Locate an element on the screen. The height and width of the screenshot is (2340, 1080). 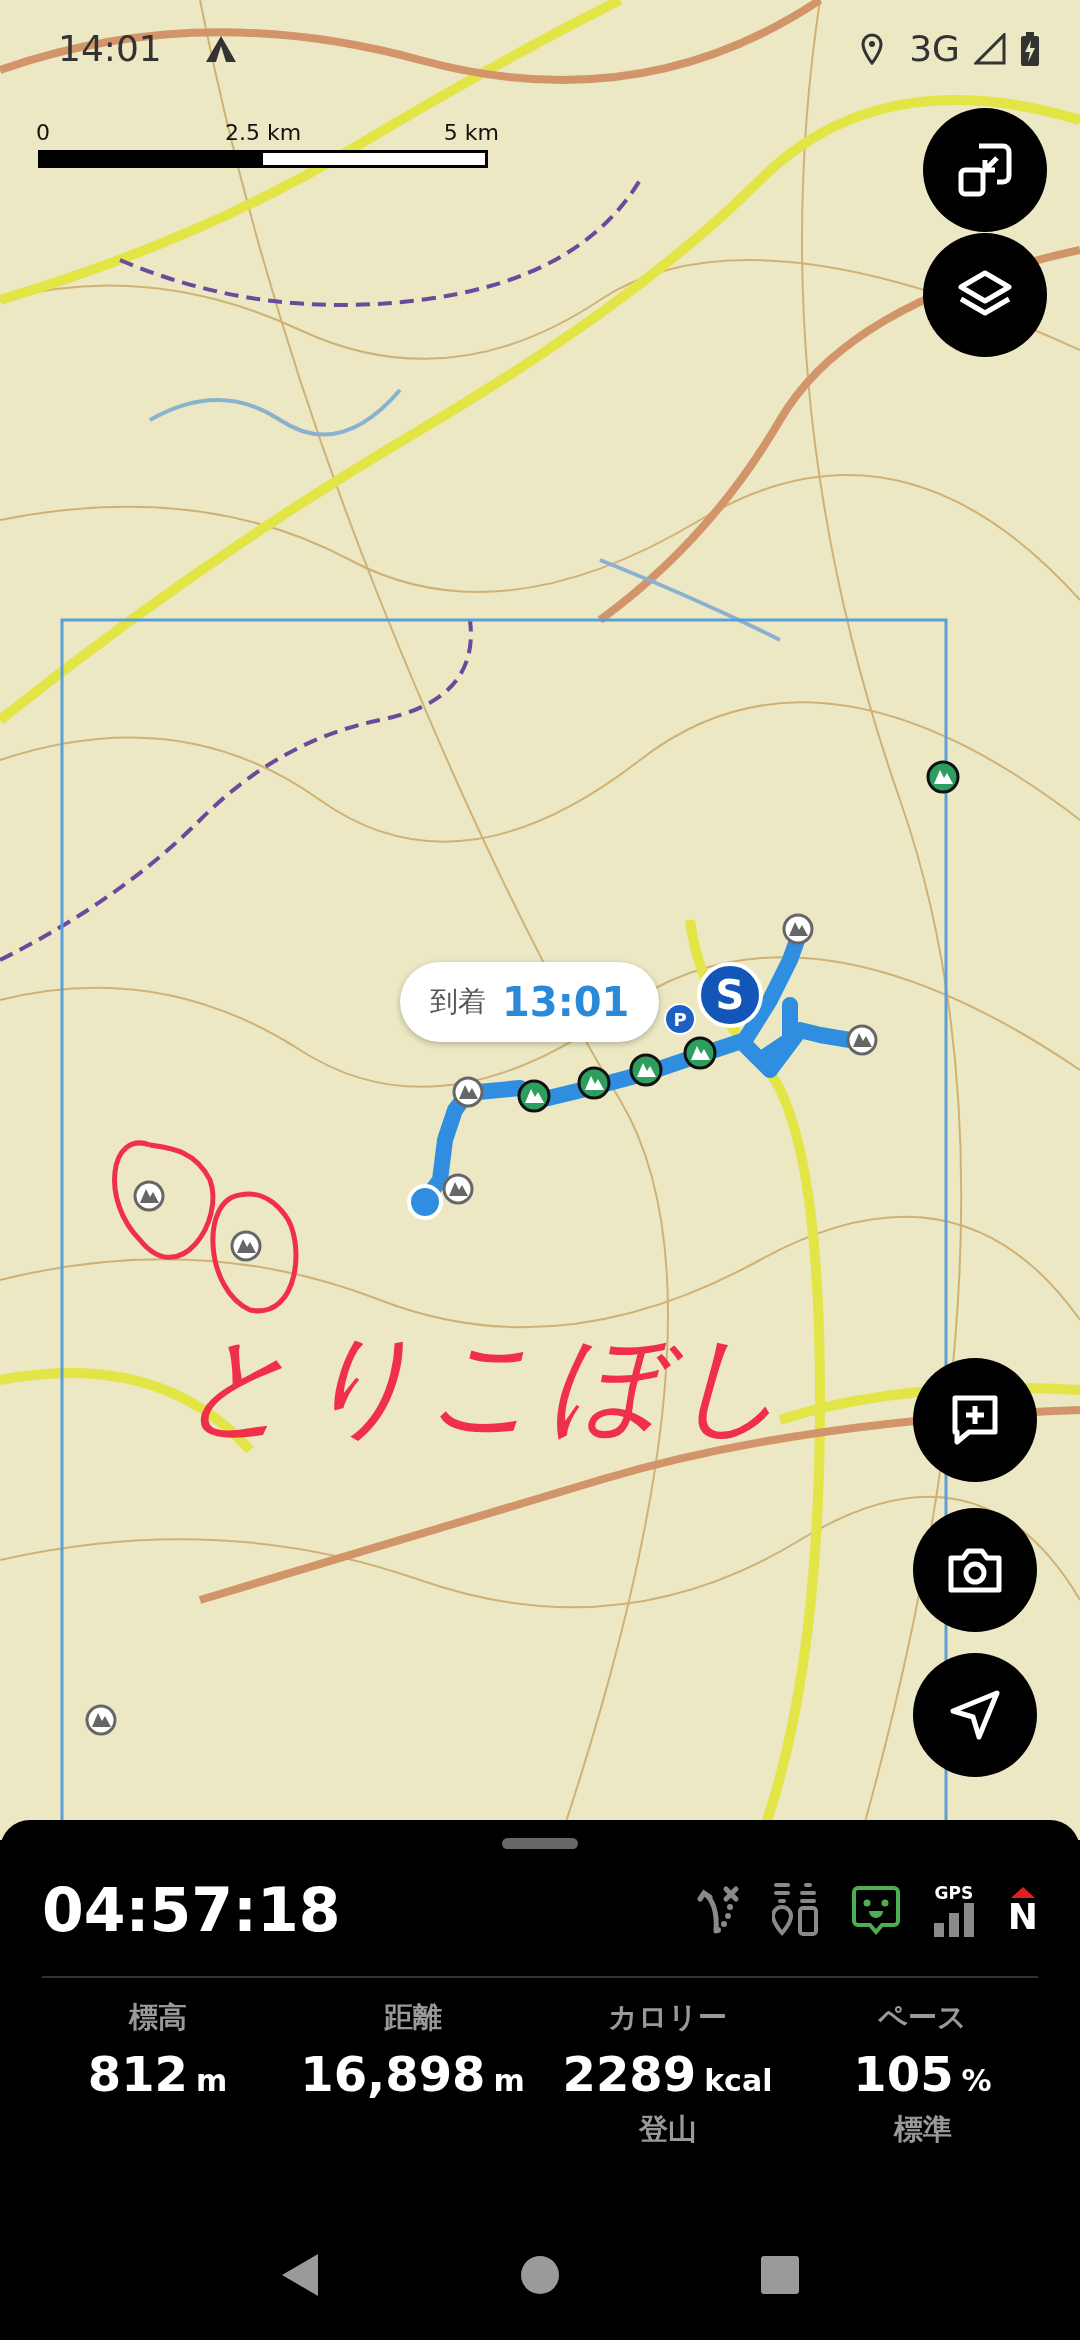
signal-icon is located at coordinates (990, 48).